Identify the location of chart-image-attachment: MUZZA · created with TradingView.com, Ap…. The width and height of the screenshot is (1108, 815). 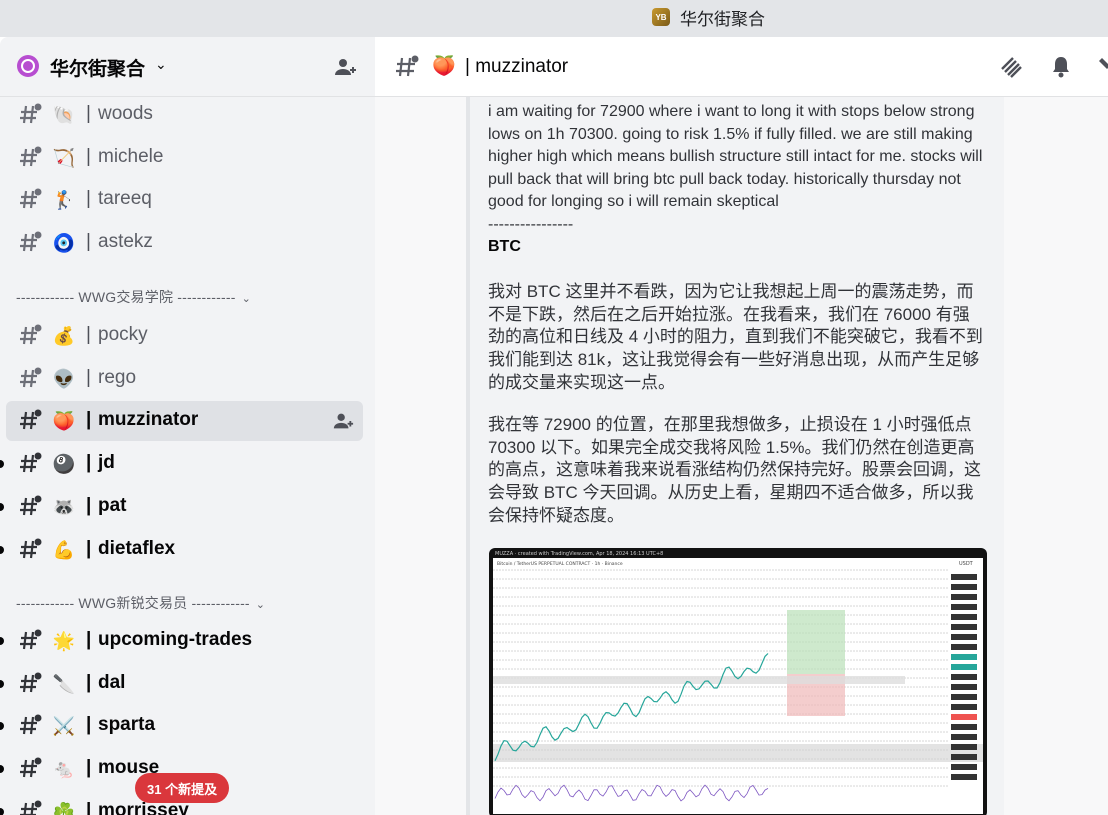
(738, 681).